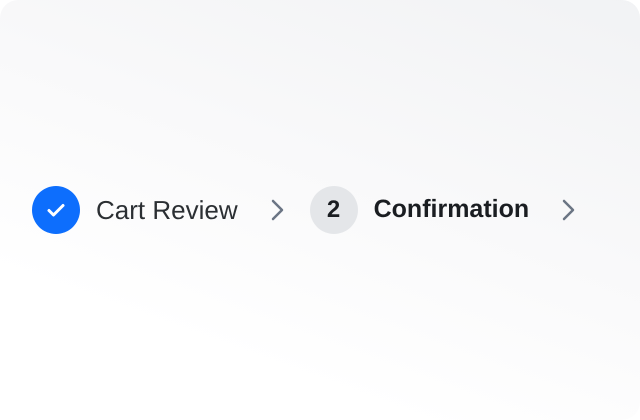  Describe the element at coordinates (452, 210) in the screenshot. I see `step-label: Confirmation` at that location.